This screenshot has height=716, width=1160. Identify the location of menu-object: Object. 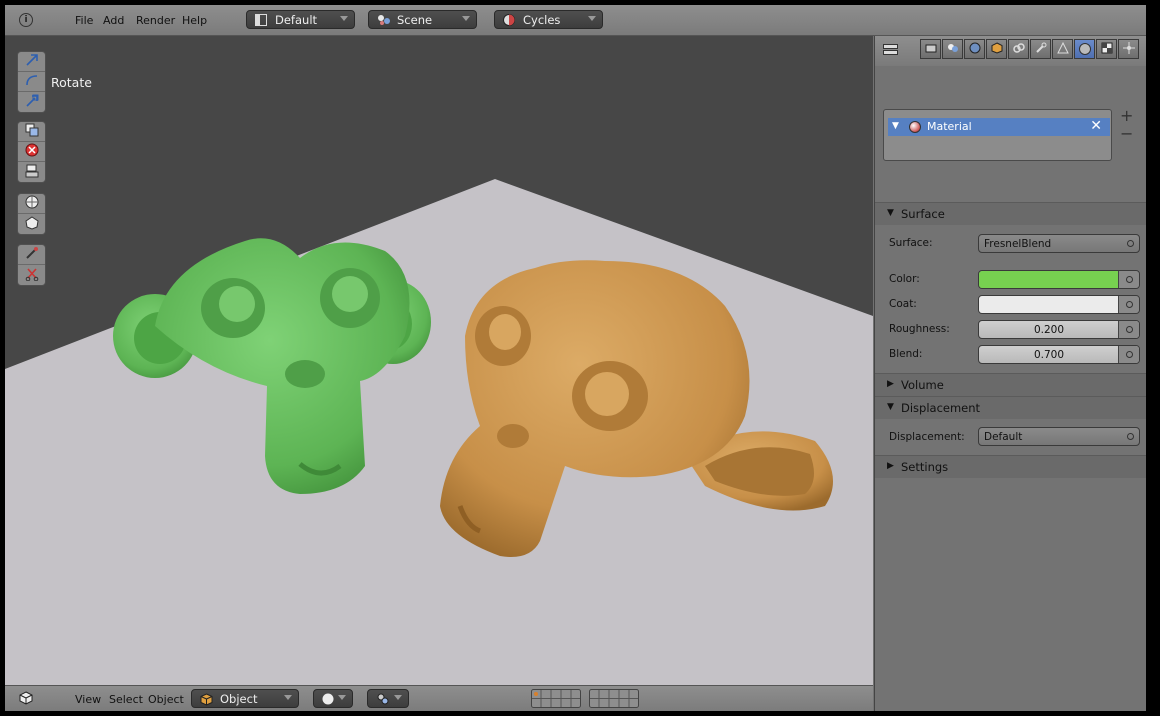
(166, 699).